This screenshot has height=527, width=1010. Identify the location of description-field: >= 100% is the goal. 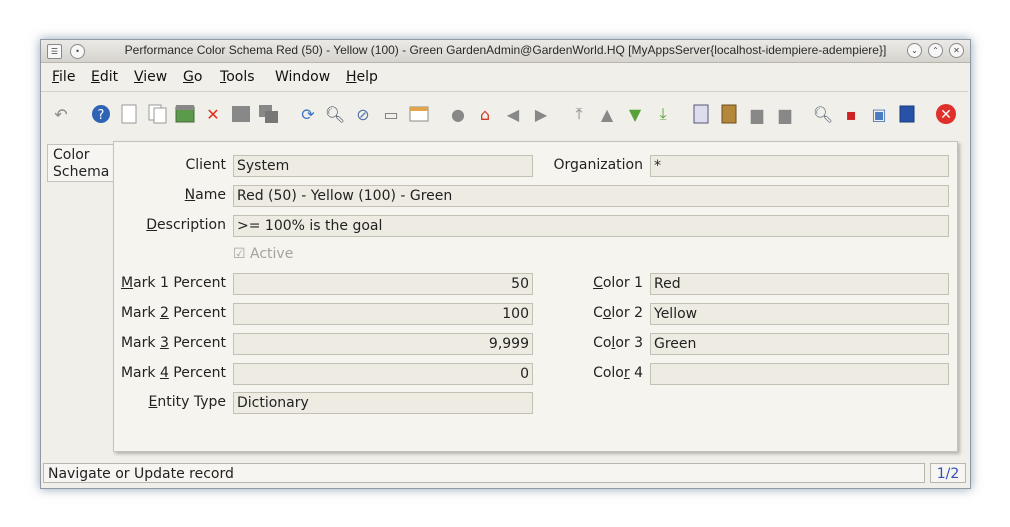
(591, 226).